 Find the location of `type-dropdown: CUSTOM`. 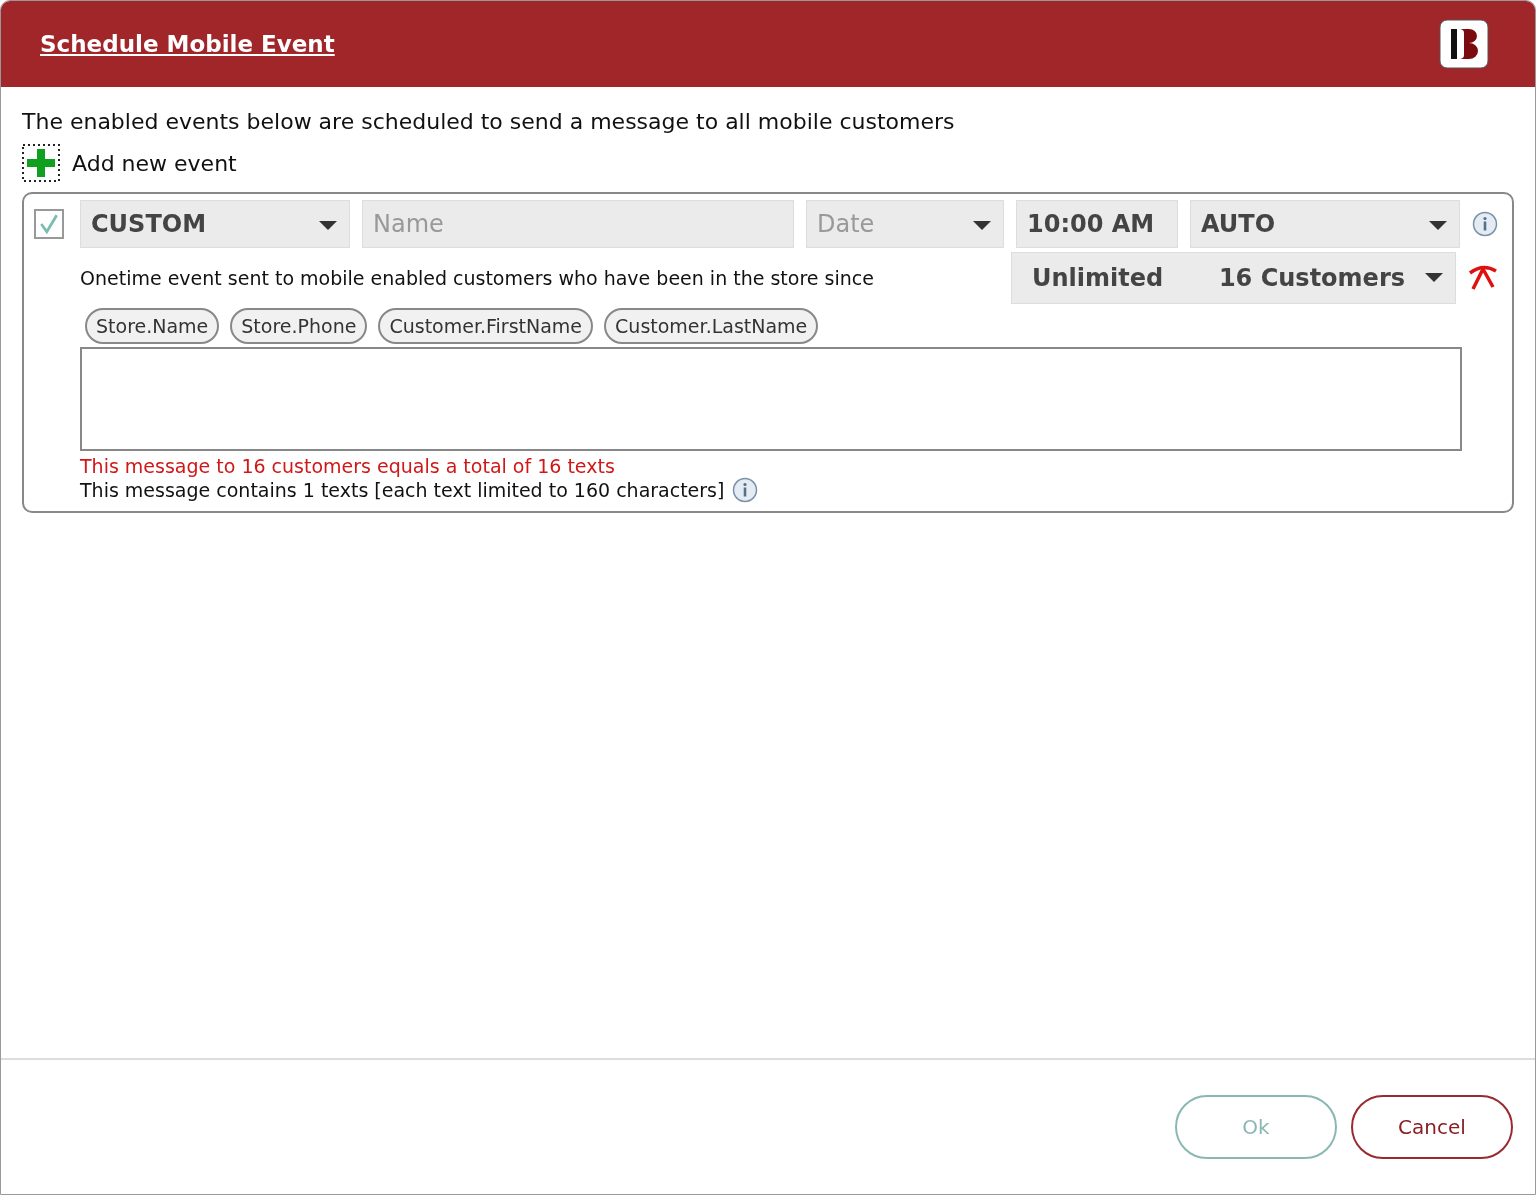

type-dropdown: CUSTOM is located at coordinates (215, 224).